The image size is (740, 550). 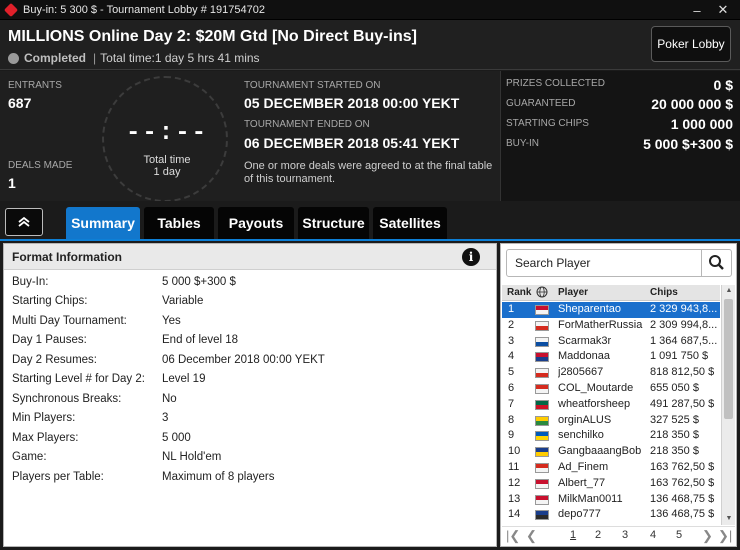 What do you see at coordinates (511, 435) in the screenshot?
I see `player-rank: 9` at bounding box center [511, 435].